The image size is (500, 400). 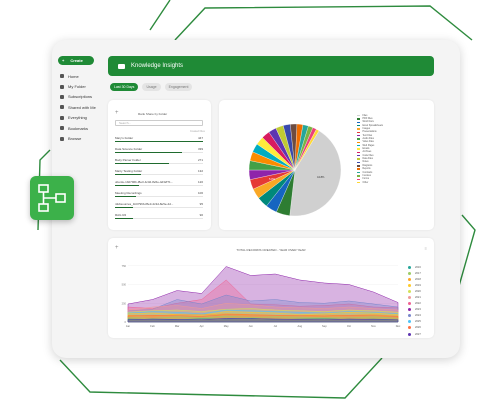 I want to click on sidebar-item-home: Home, so click(x=78, y=76).